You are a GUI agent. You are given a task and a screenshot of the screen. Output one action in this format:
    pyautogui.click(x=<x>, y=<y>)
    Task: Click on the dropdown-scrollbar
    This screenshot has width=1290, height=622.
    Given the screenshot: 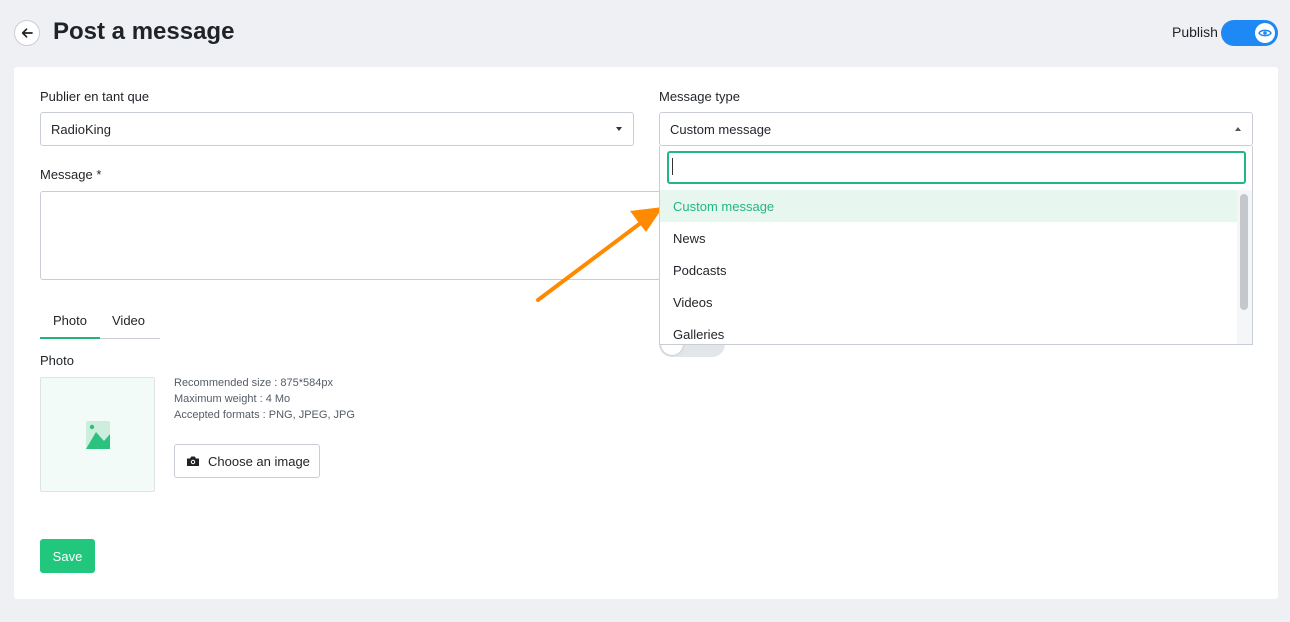 What is the action you would take?
    pyautogui.click(x=1244, y=267)
    